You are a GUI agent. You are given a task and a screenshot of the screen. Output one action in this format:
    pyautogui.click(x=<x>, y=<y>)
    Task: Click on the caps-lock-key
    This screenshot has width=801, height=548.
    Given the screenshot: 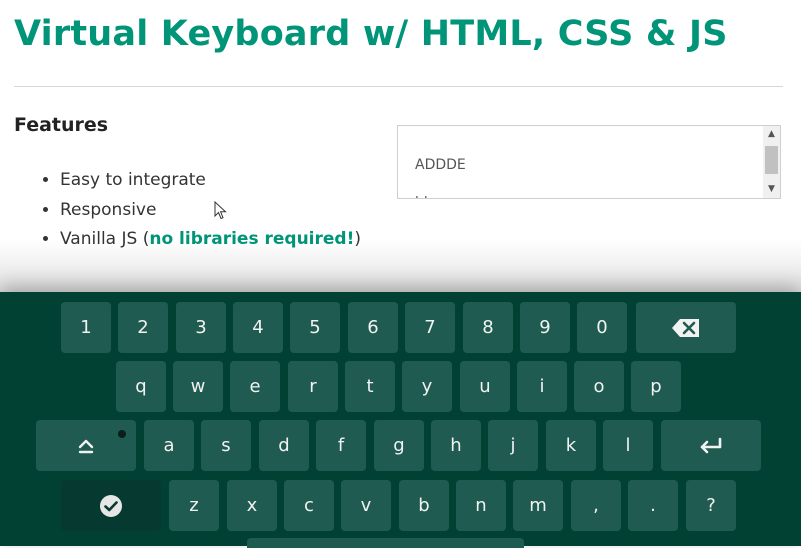 What is the action you would take?
    pyautogui.click(x=86, y=445)
    